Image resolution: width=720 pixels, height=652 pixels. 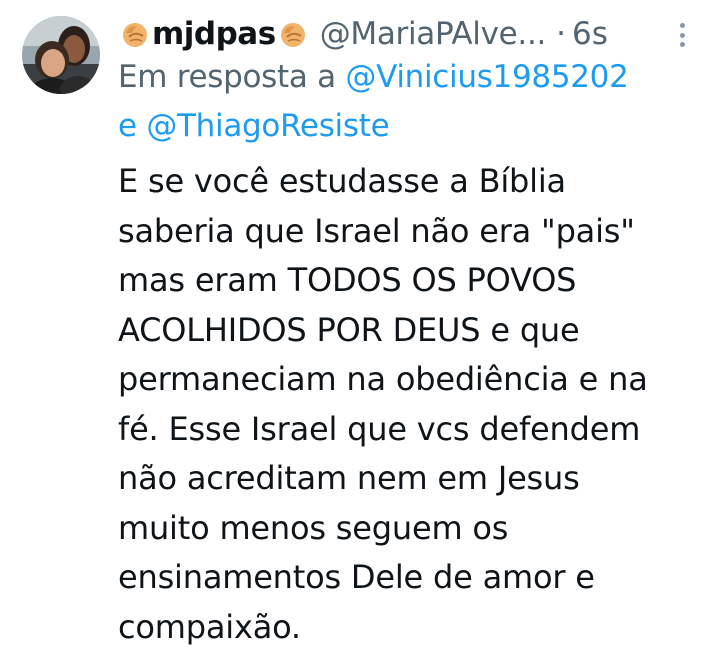 What do you see at coordinates (590, 34) in the screenshot?
I see `timestamp: 6s` at bounding box center [590, 34].